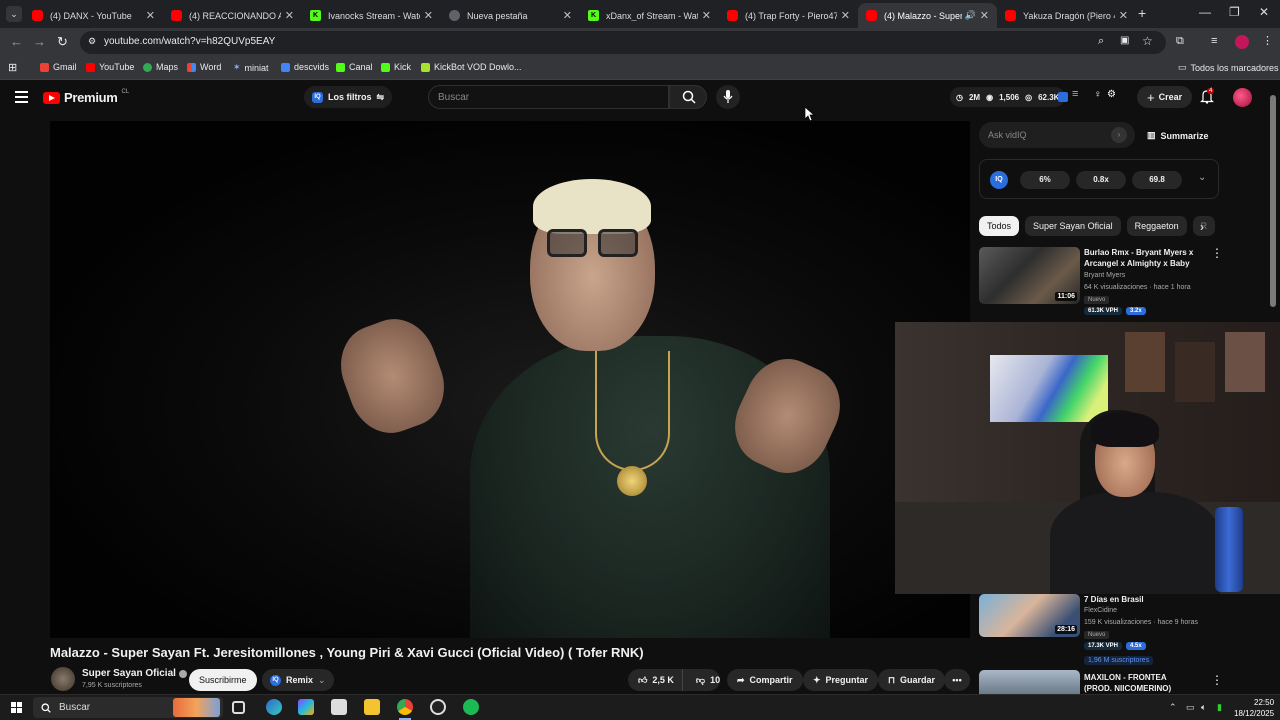  Describe the element at coordinates (728, 97) in the screenshot. I see `voice-search-button` at that location.